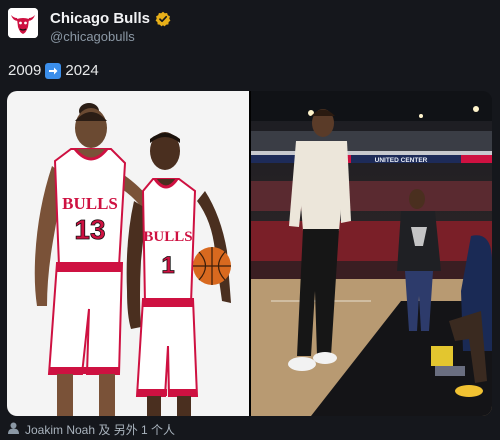 Image resolution: width=500 pixels, height=440 pixels. What do you see at coordinates (23, 23) in the screenshot?
I see `bulls-logo-icon` at bounding box center [23, 23].